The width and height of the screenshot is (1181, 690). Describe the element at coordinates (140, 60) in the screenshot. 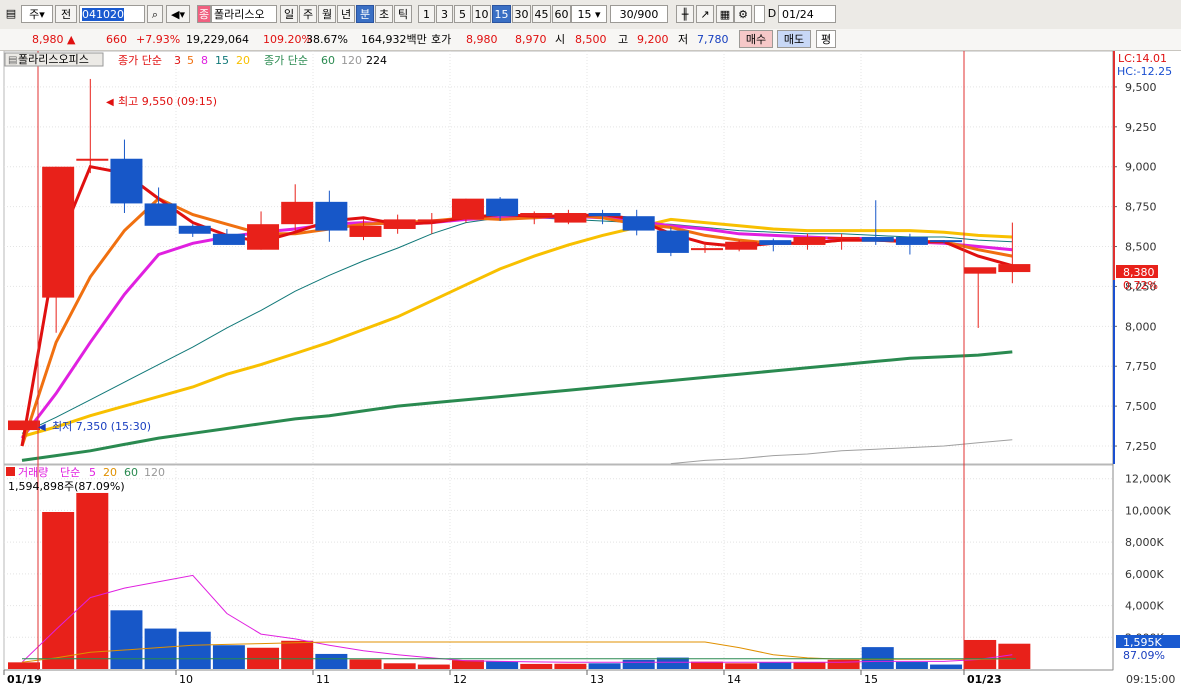

I see `ma-short-title: 종가 단순` at that location.